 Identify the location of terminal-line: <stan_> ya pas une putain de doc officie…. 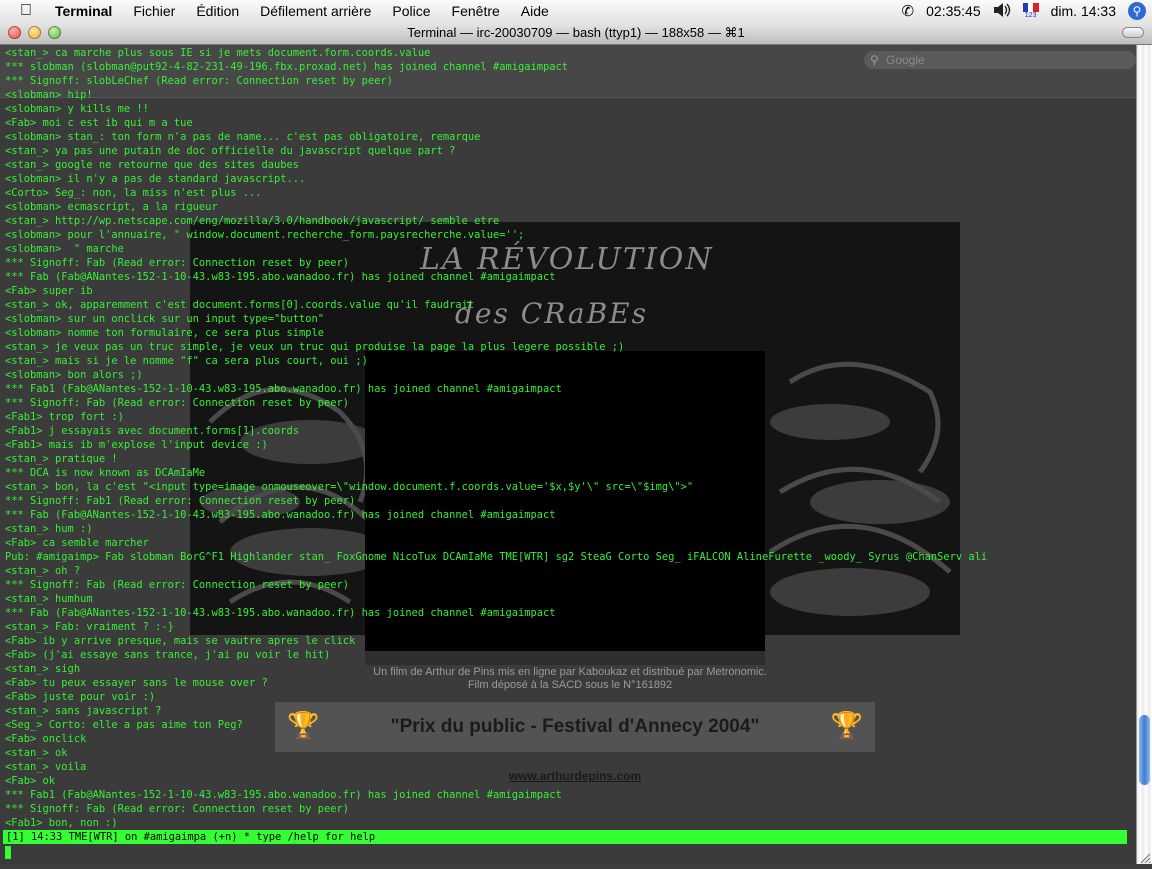
(230, 151).